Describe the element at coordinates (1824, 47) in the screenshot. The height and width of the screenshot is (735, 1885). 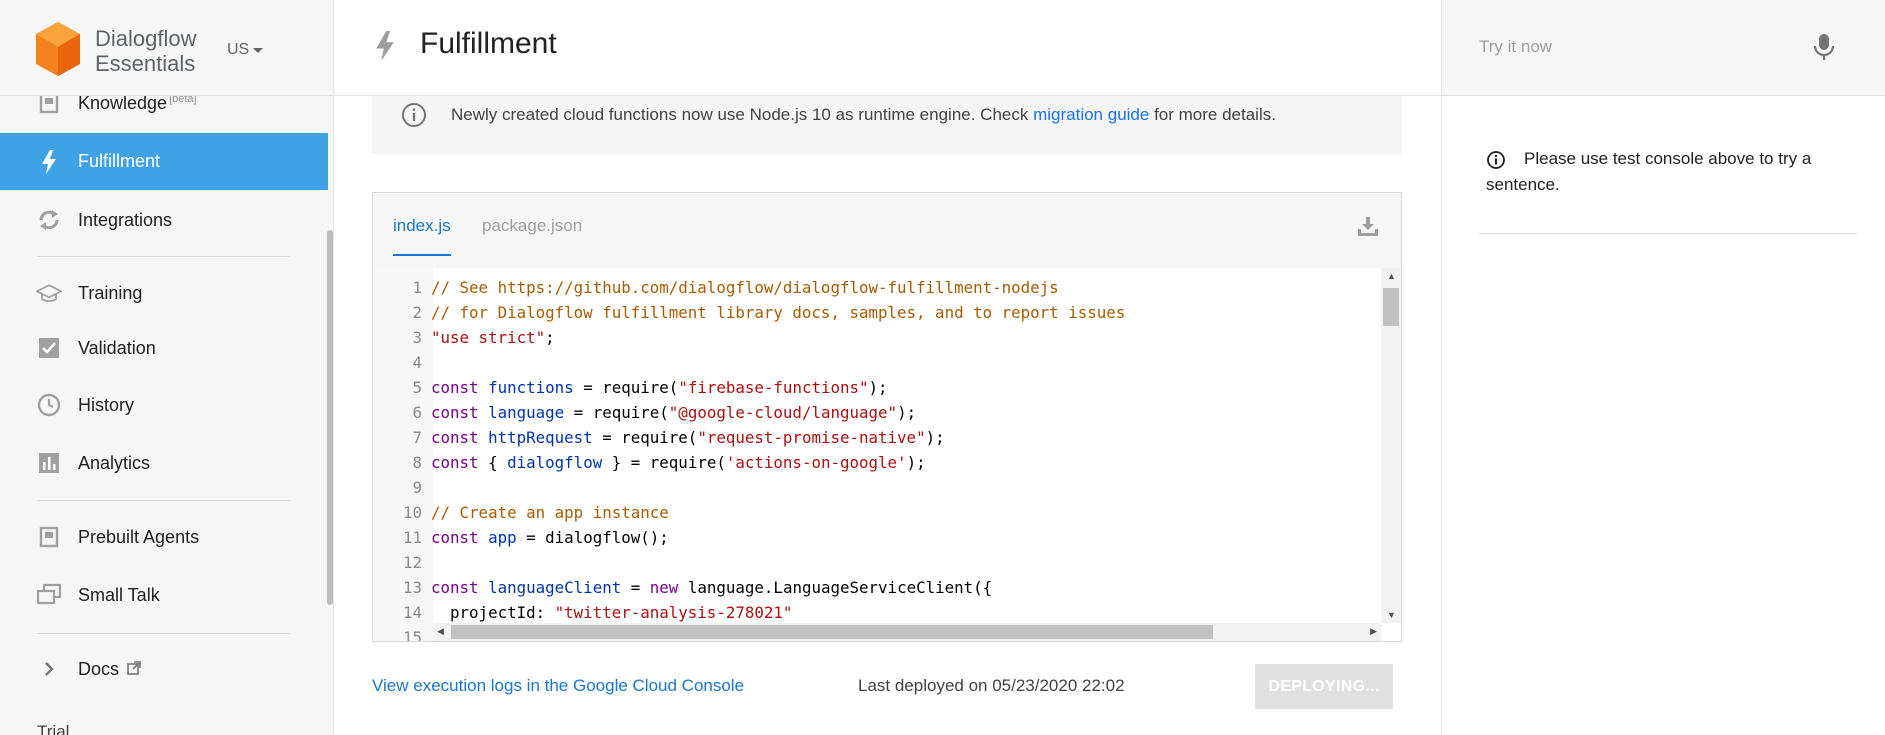
I see `microphone-icon` at that location.